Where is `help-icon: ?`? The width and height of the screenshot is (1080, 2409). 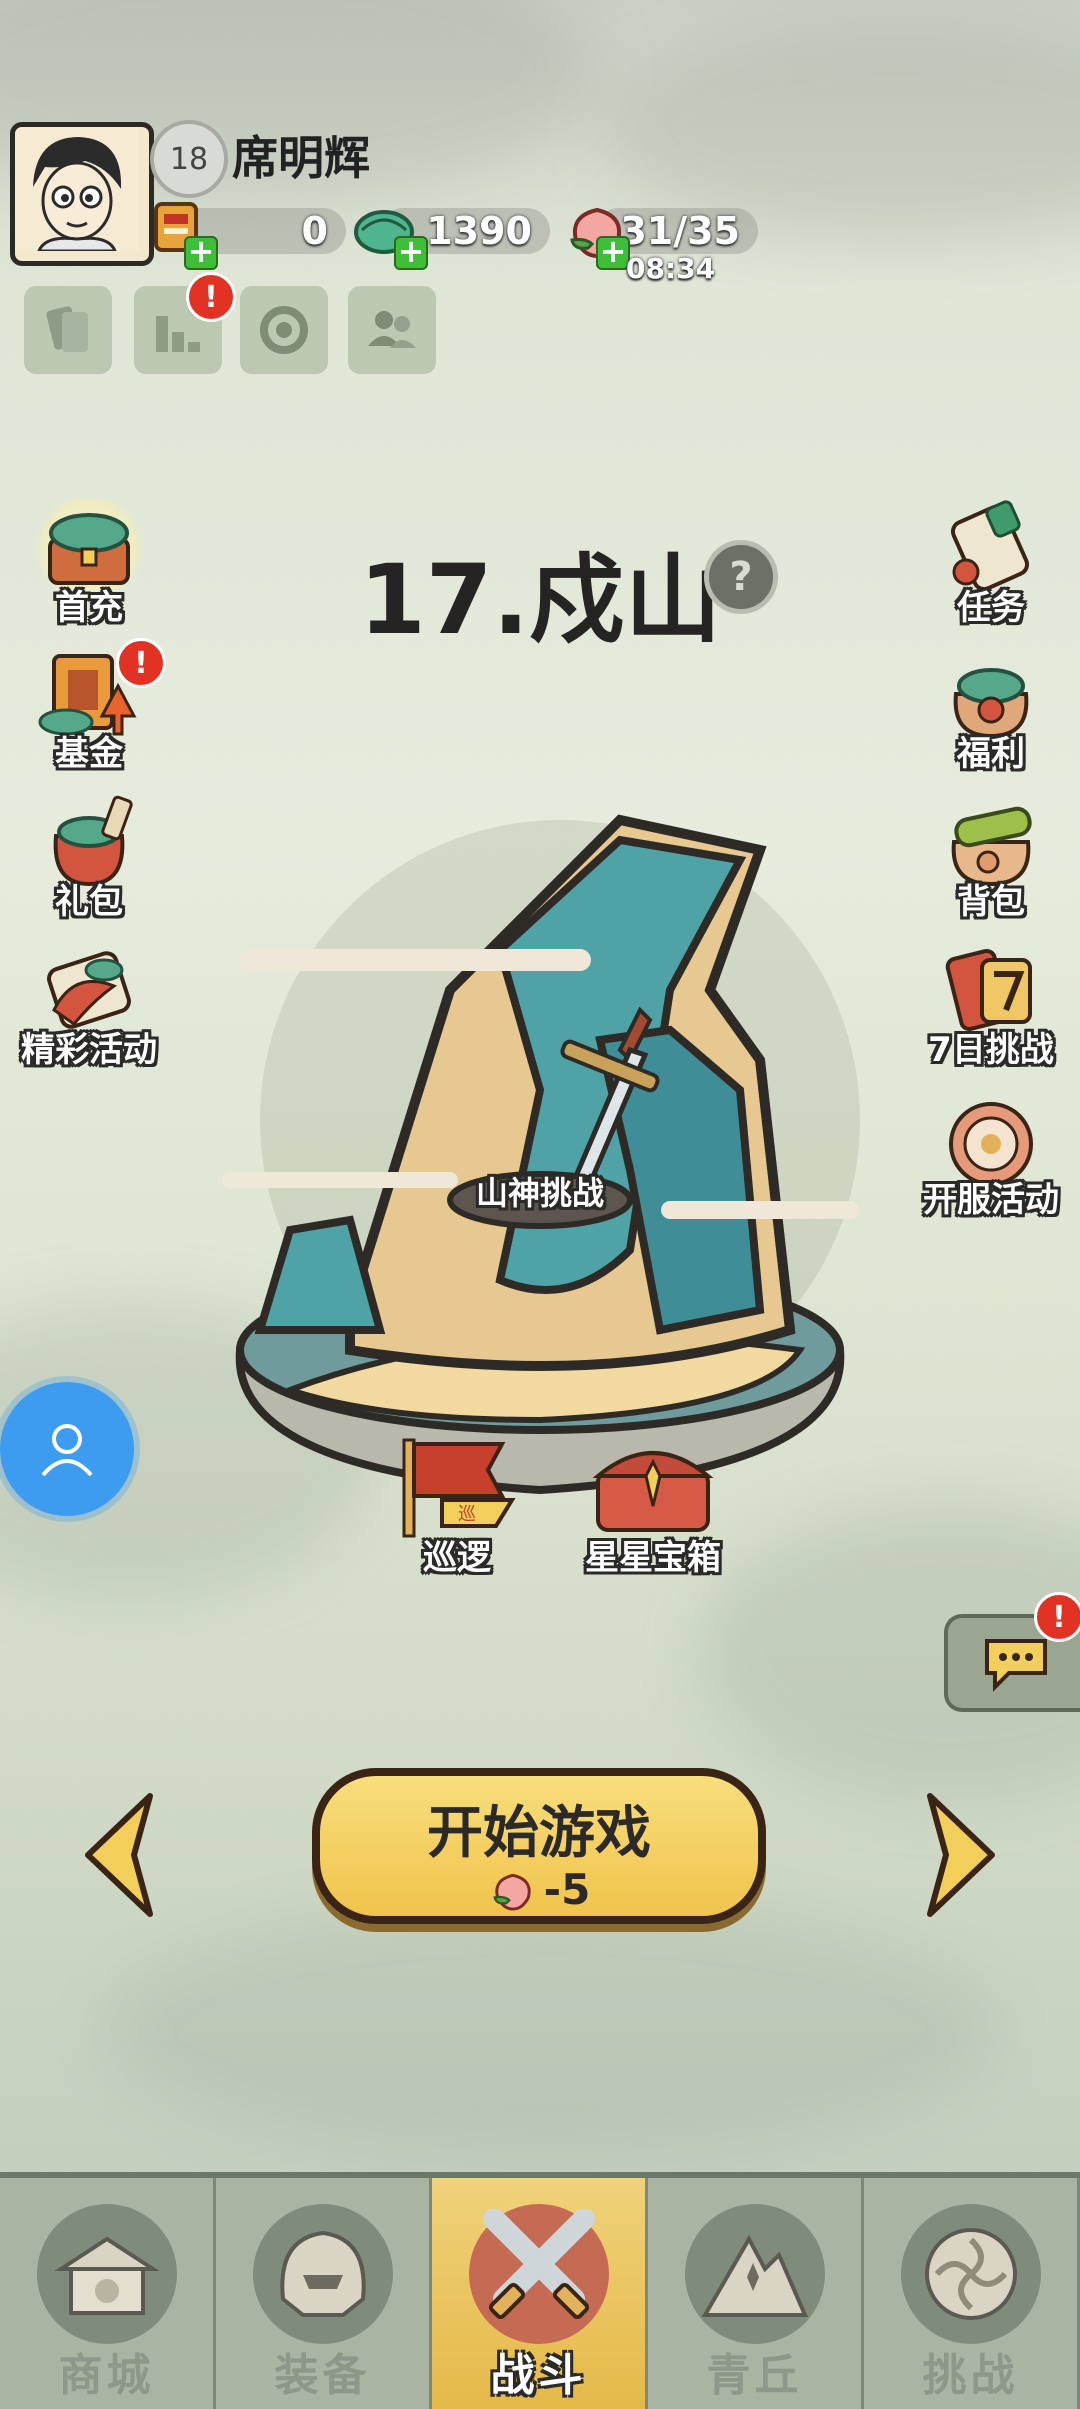
help-icon: ? is located at coordinates (741, 577).